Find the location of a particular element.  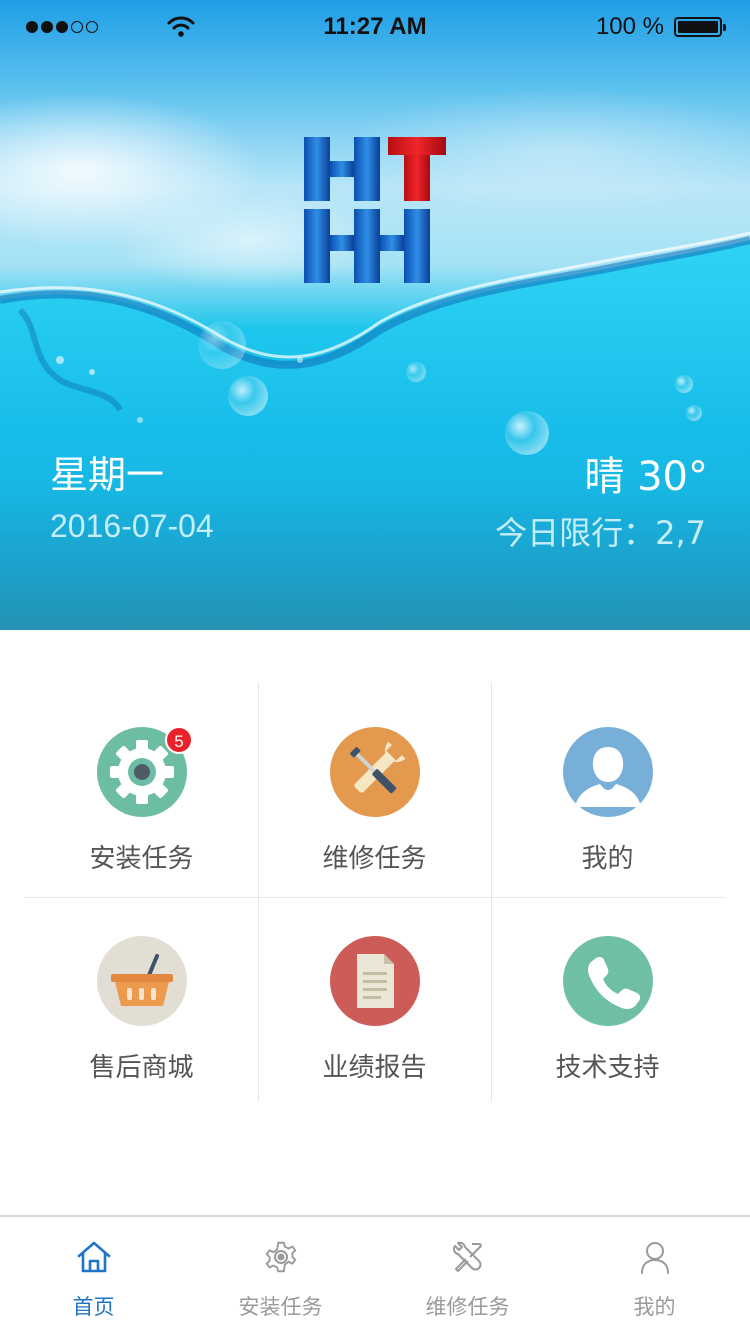

basket-icon is located at coordinates (142, 981).